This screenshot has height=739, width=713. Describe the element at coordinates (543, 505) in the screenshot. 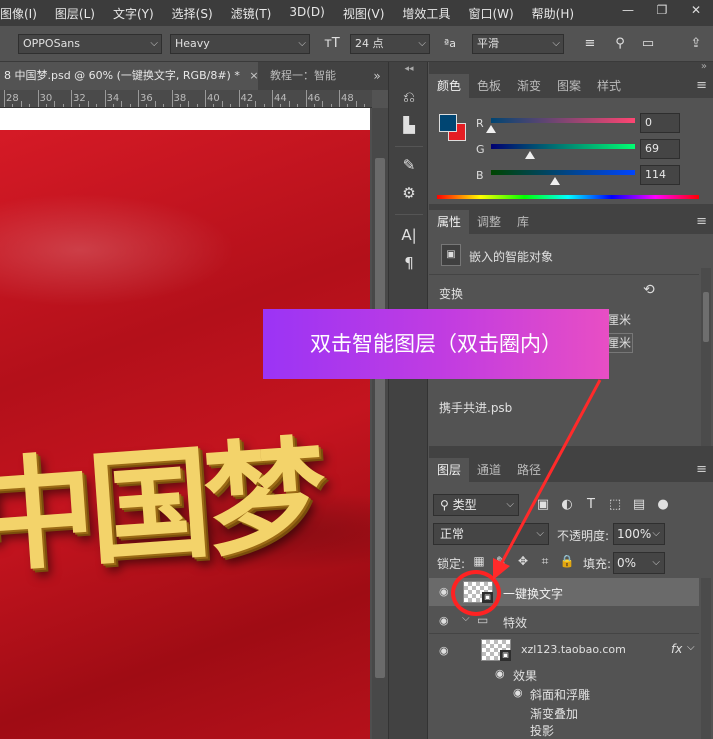

I see `filter-pixel-icon: ▣` at that location.